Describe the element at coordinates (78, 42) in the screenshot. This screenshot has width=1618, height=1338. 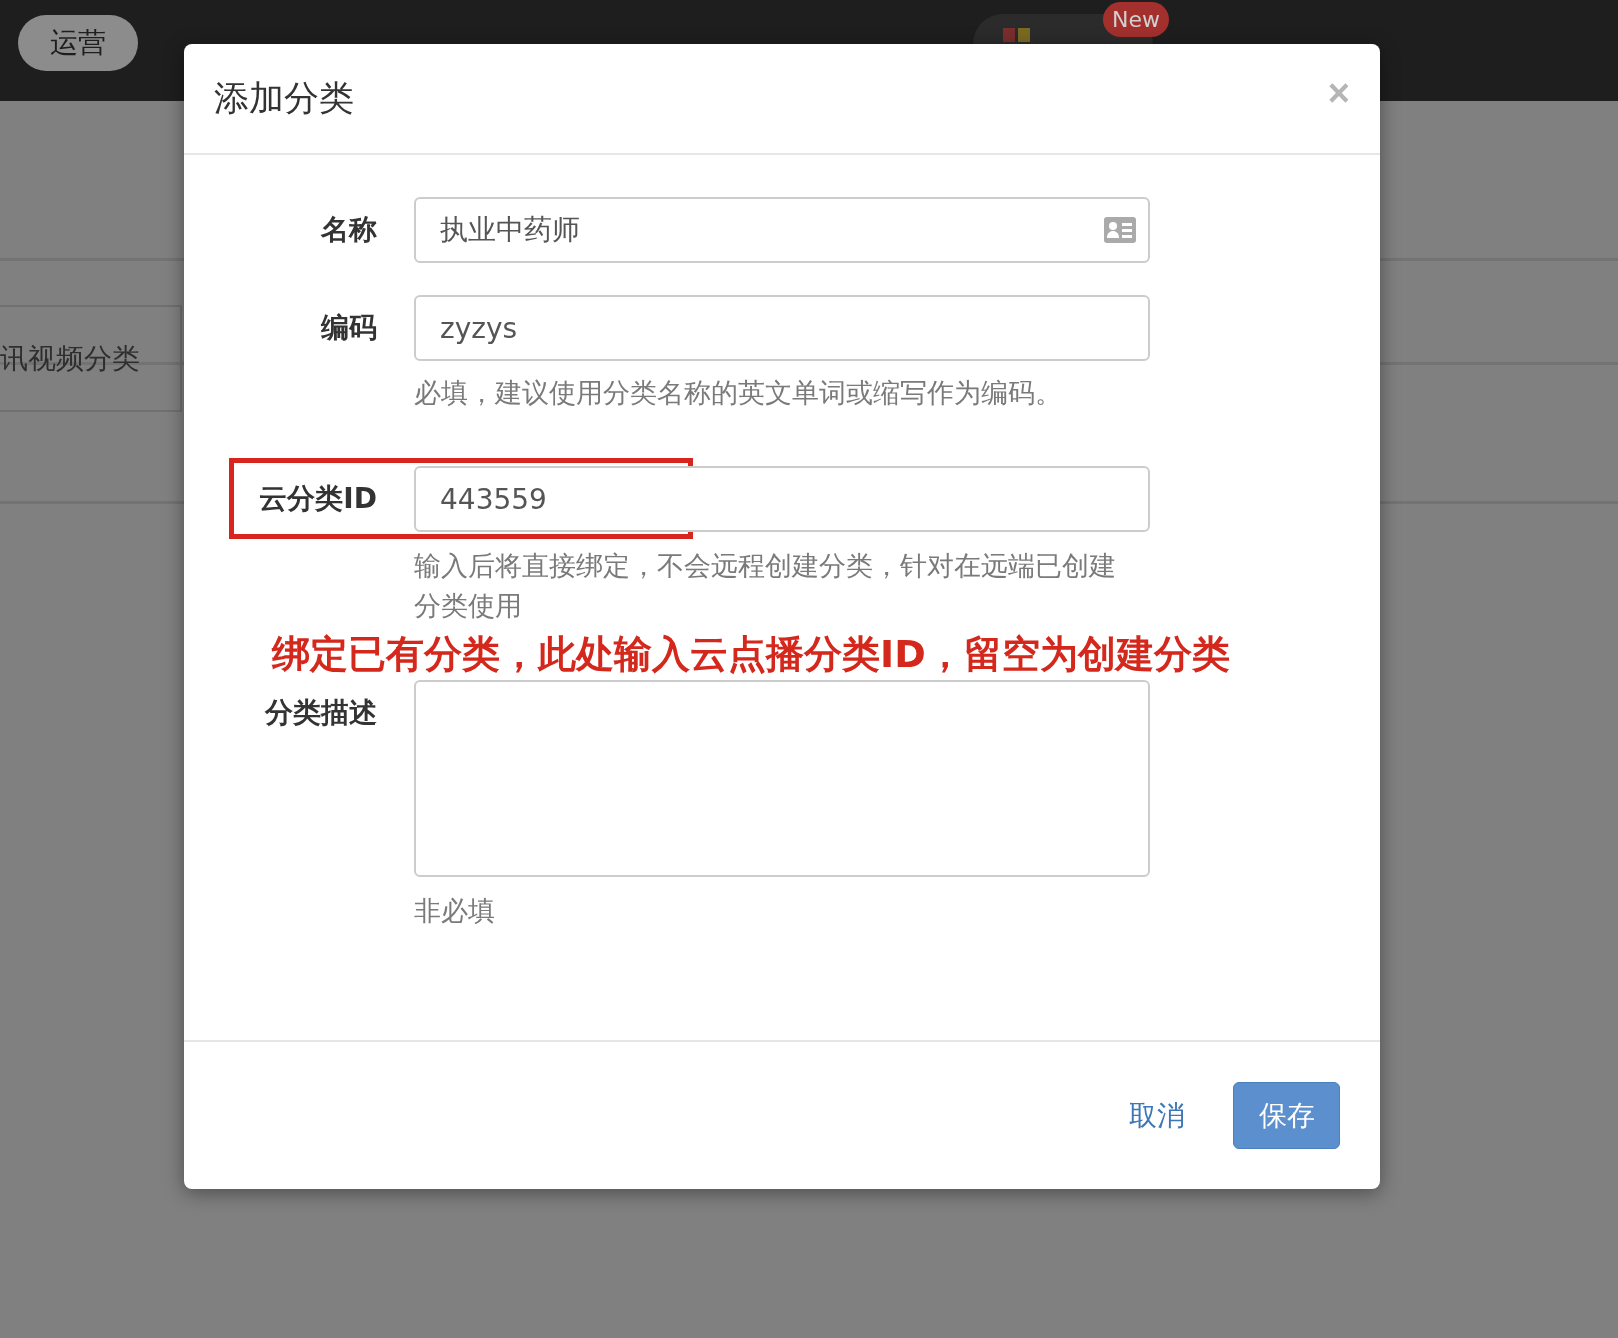
I see `nav-tab: 运营` at that location.